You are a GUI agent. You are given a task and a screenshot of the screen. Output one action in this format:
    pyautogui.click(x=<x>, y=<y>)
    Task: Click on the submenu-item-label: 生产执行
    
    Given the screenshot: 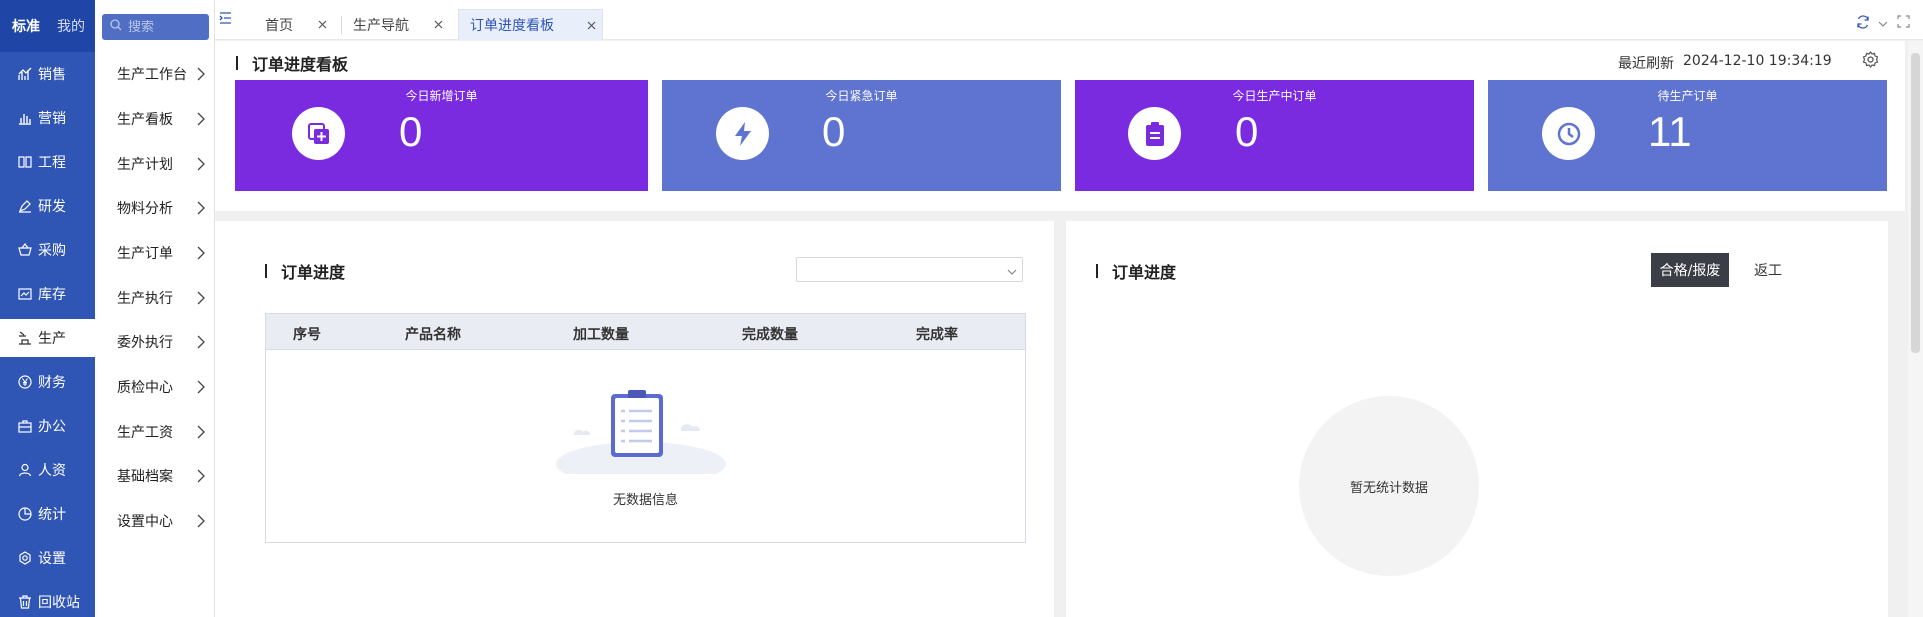 What is the action you would take?
    pyautogui.click(x=145, y=299)
    